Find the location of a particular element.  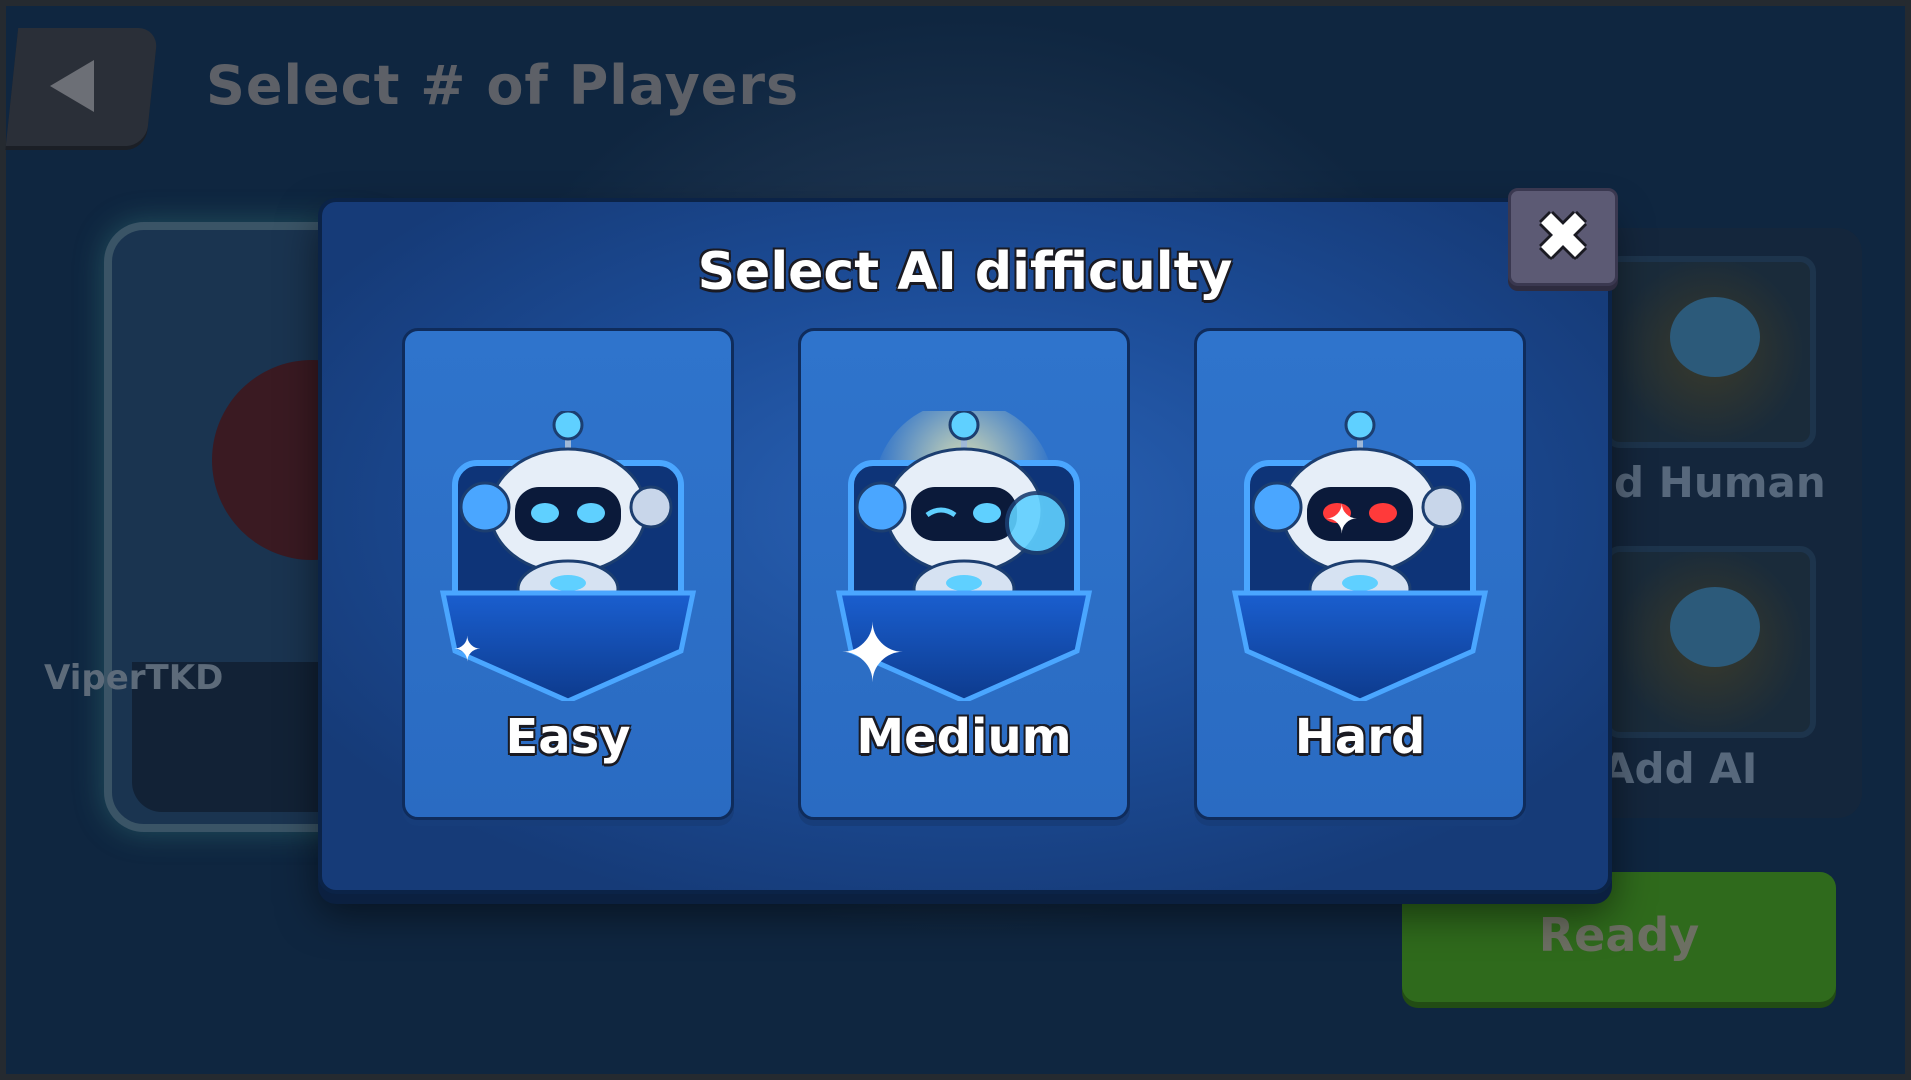

player-name: ViperTKD is located at coordinates (134, 678).